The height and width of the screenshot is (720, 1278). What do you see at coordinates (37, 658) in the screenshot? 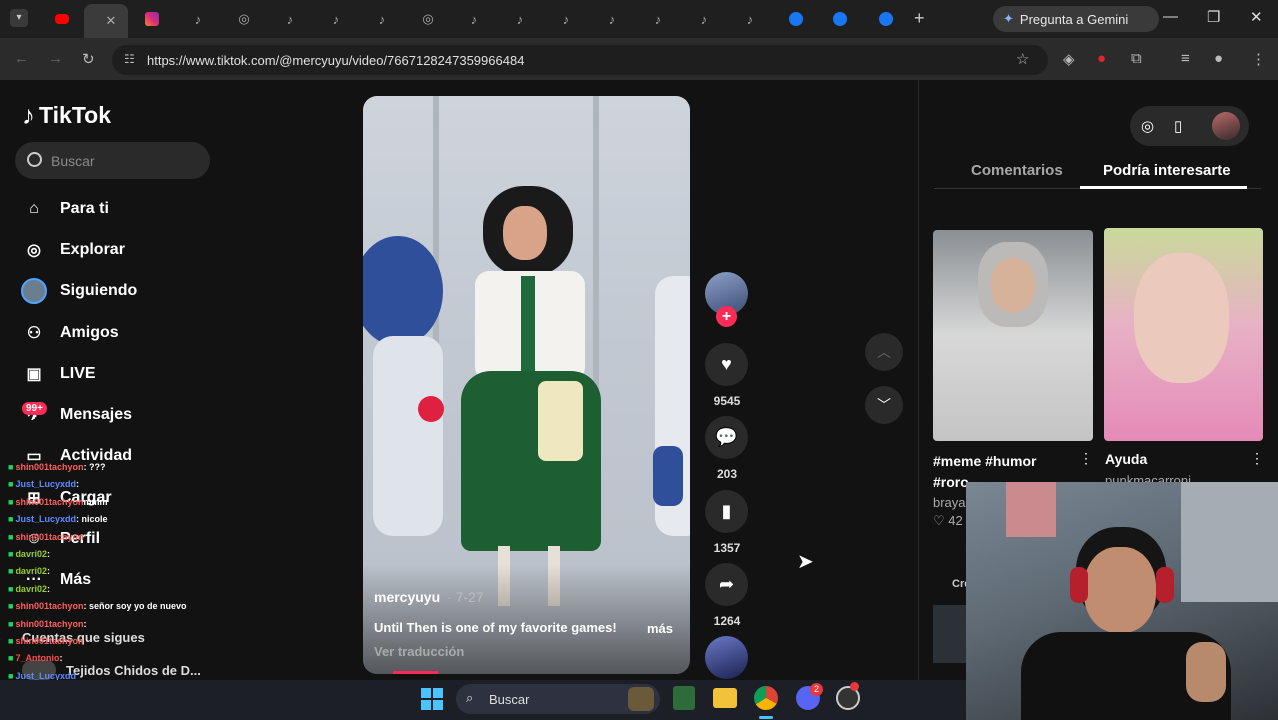
I see `chat-username: 7_Antonio` at bounding box center [37, 658].